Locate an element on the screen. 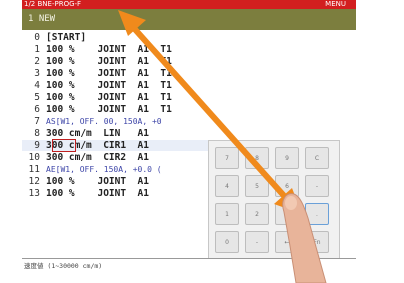  key-6: 6 is located at coordinates (287, 186).